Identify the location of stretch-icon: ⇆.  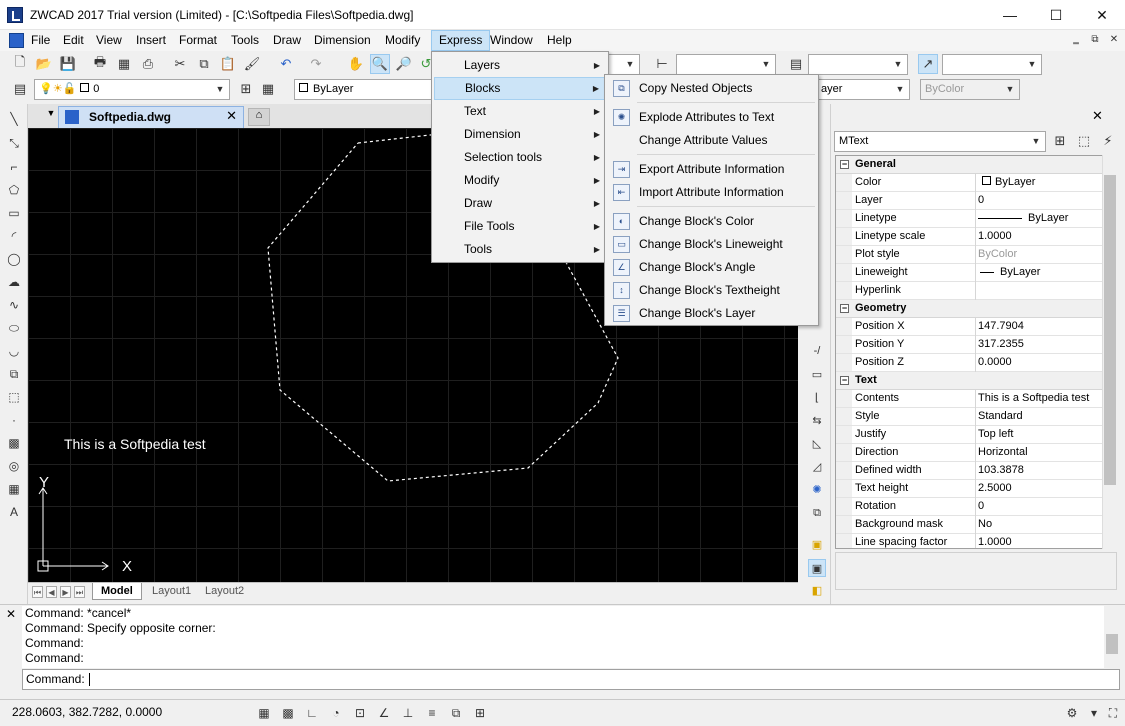
(817, 421).